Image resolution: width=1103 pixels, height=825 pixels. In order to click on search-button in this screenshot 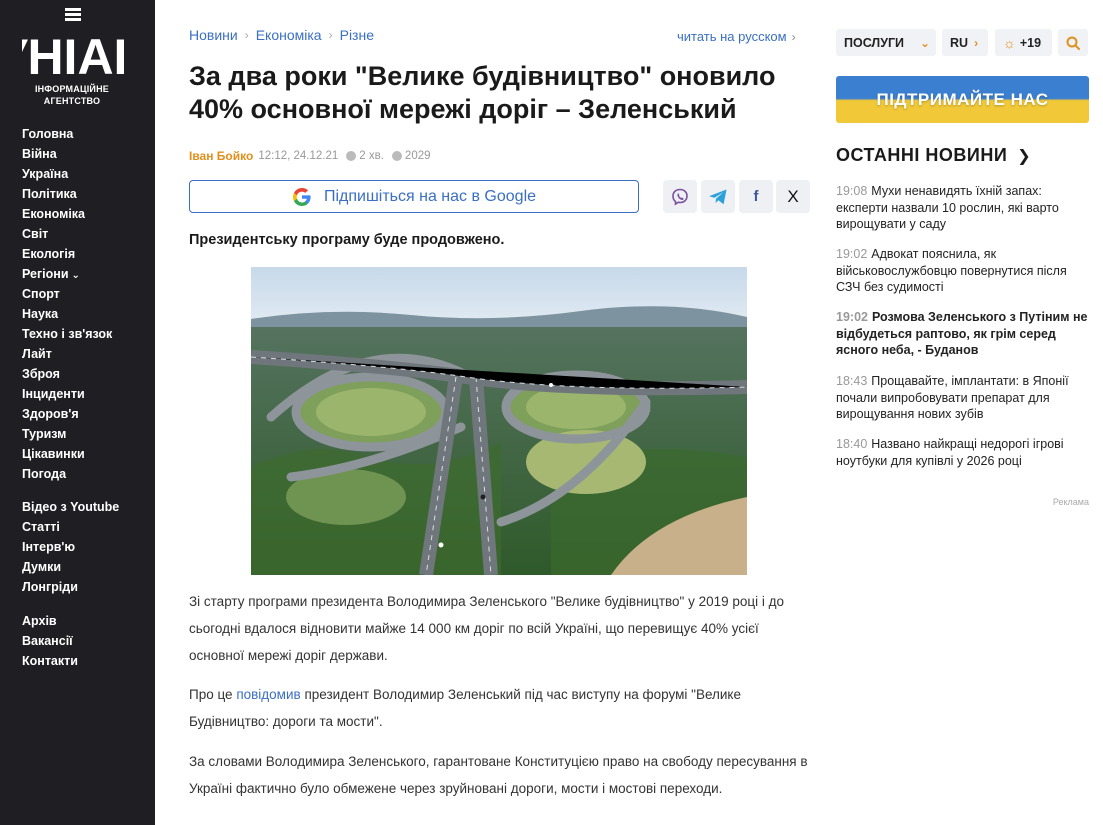, I will do `click(1073, 42)`.